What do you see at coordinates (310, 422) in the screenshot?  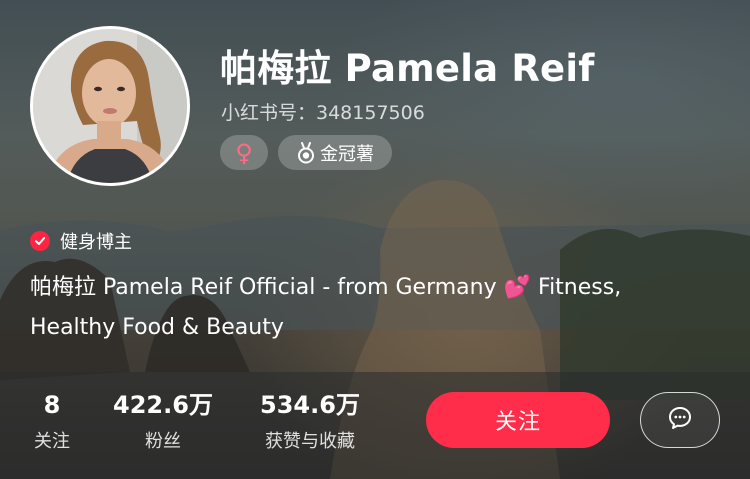 I see `stat-likes-and-saves: 534.6万 获赞与收藏` at bounding box center [310, 422].